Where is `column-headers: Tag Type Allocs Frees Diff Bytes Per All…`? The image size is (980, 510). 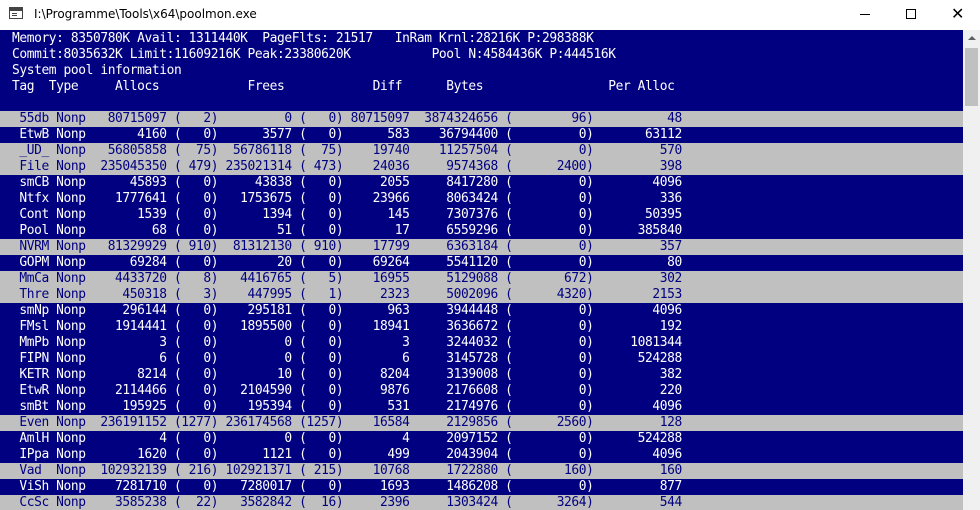 column-headers: Tag Type Allocs Frees Diff Bytes Per All… is located at coordinates (343, 86).